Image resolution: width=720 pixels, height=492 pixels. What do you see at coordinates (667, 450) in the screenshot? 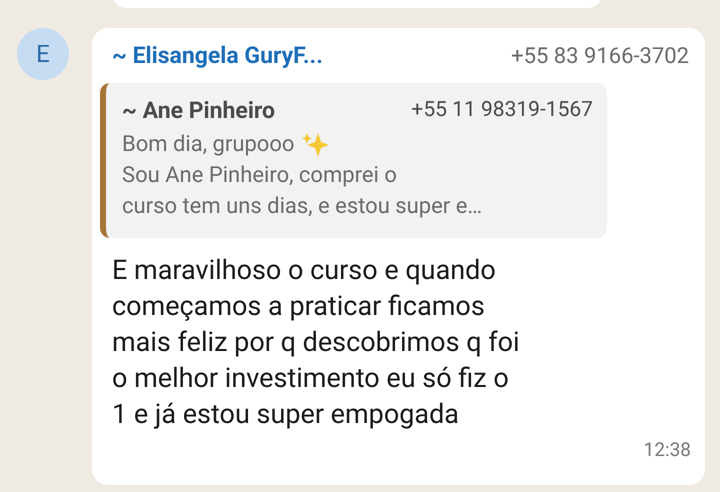
I see `message-time: 12:38` at bounding box center [667, 450].